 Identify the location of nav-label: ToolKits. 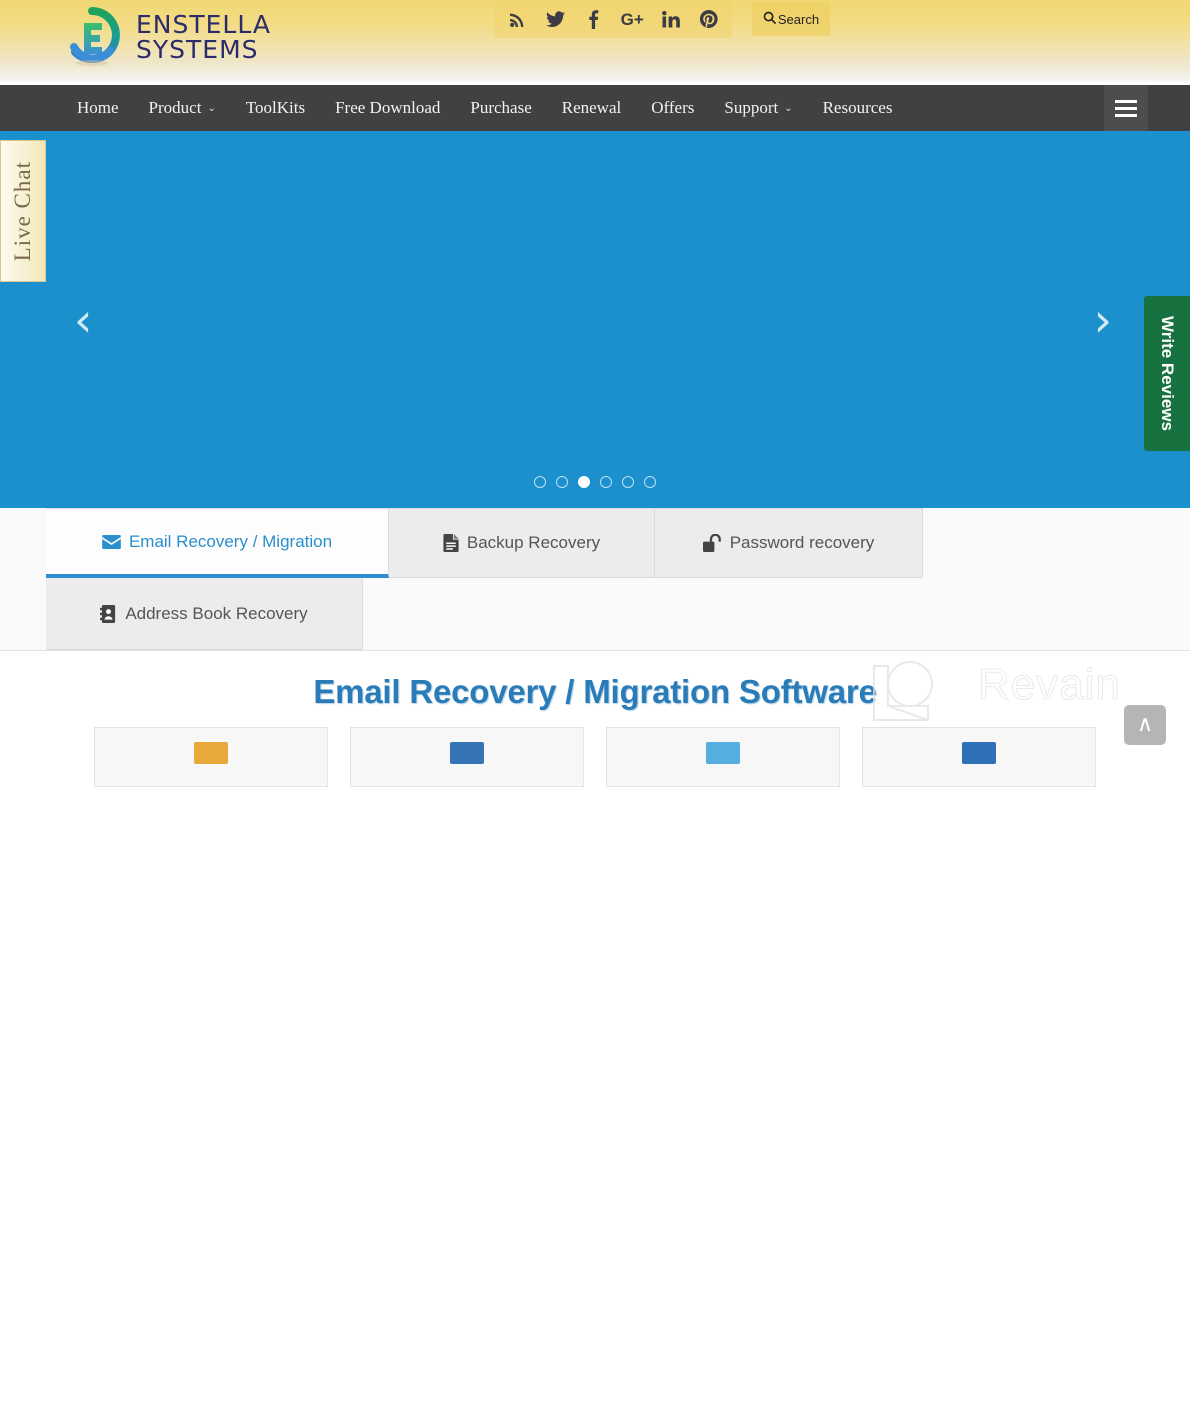
(275, 107).